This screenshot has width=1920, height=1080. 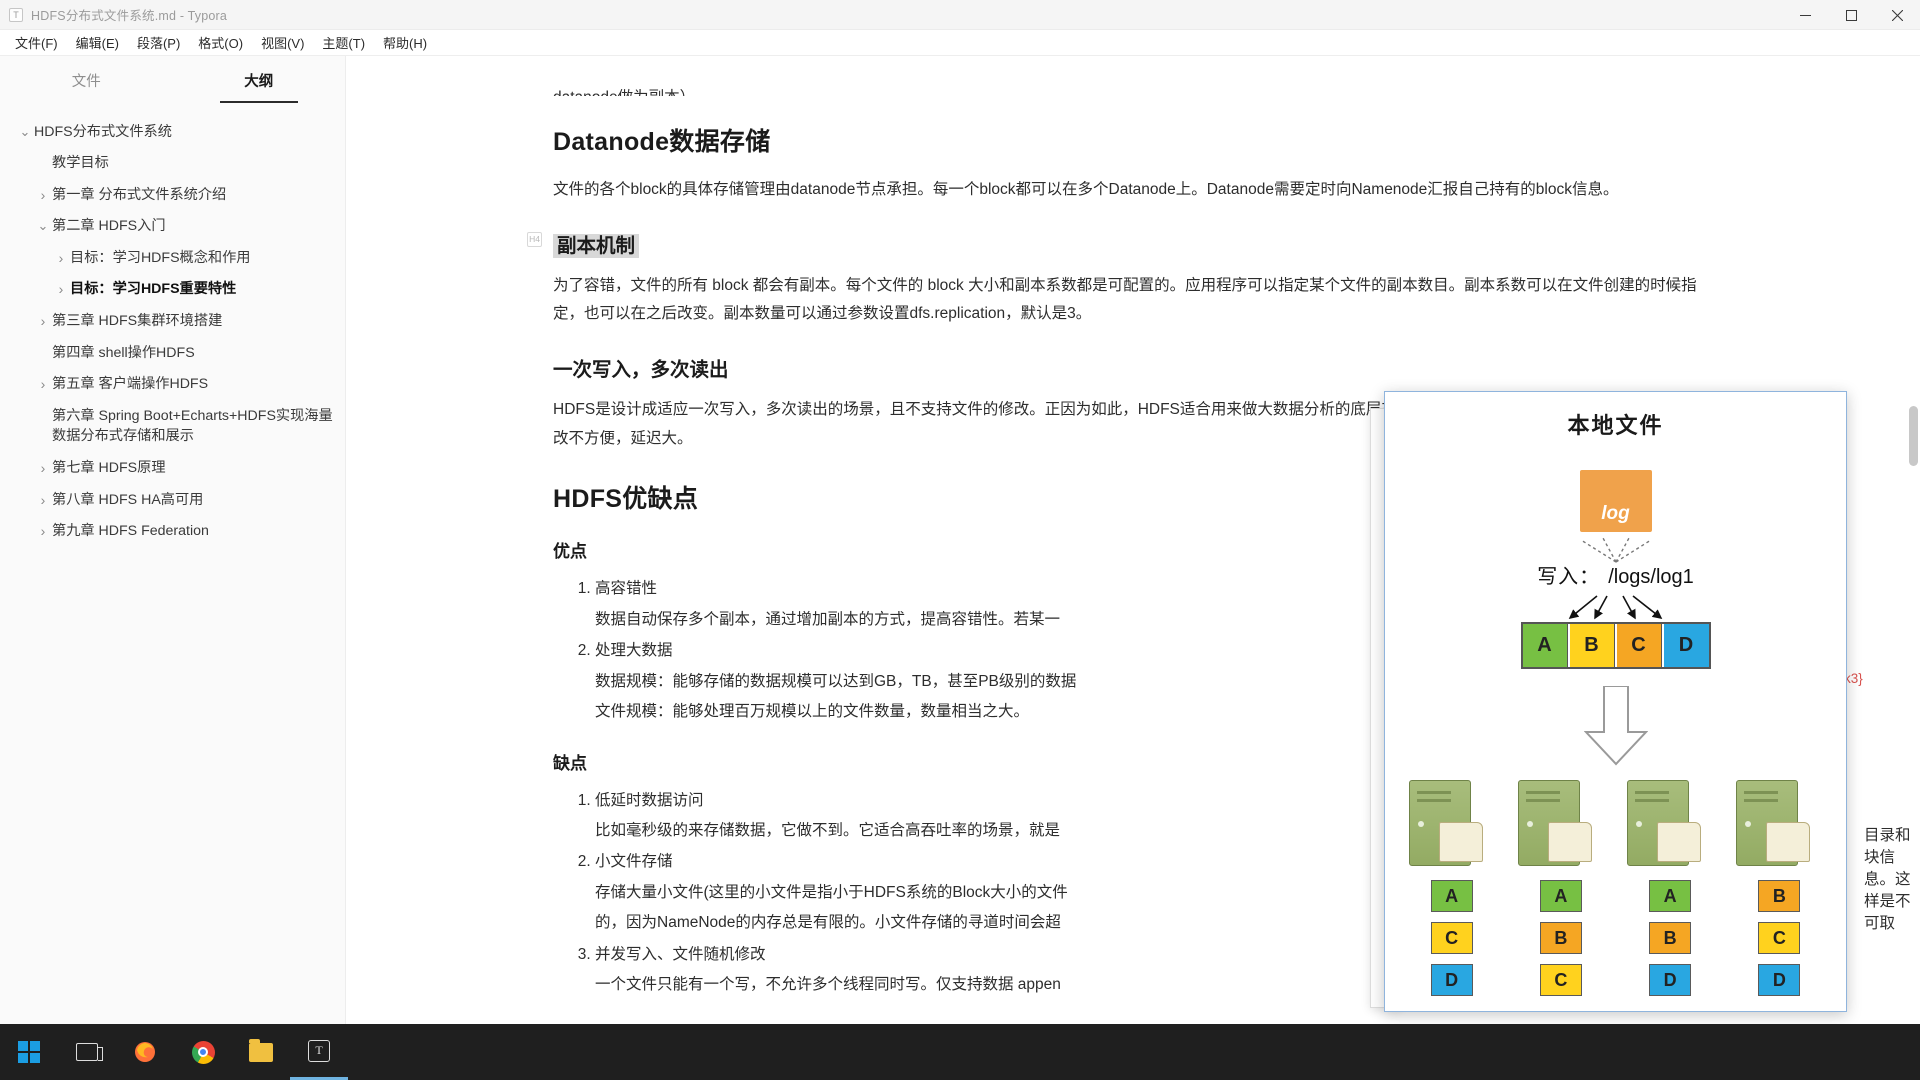 What do you see at coordinates (220, 42) in the screenshot?
I see `menu-format: 格式(O)` at bounding box center [220, 42].